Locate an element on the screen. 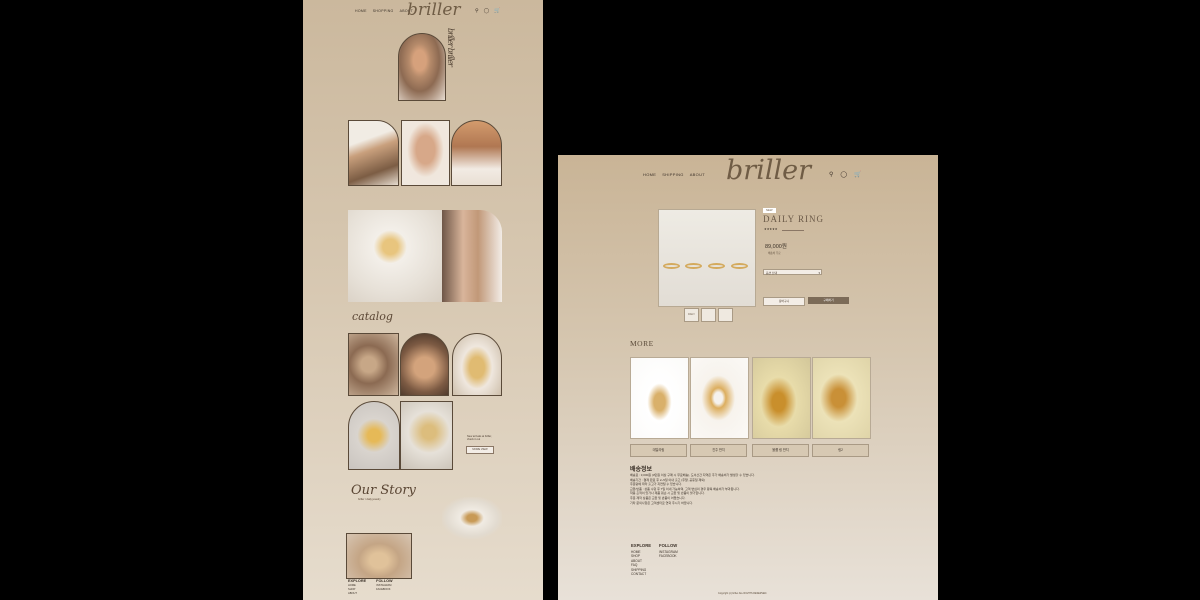  more-product-button: 볼륨 링 반지 is located at coordinates (780, 450).